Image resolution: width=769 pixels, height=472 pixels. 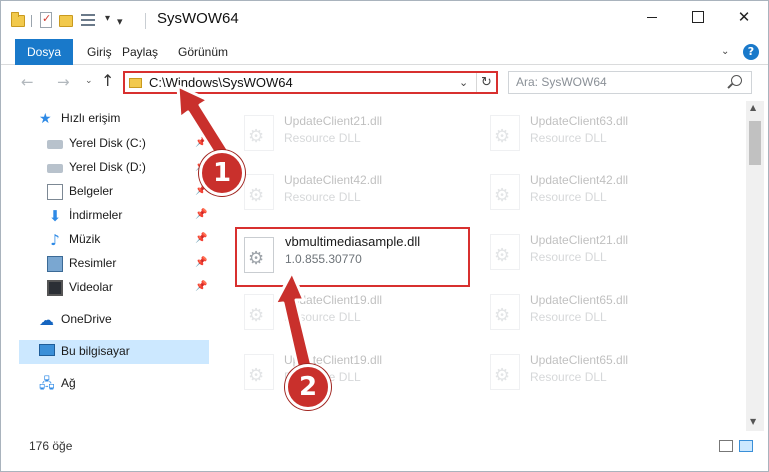 What do you see at coordinates (463, 82) in the screenshot?
I see `address-history-button: ⌄` at bounding box center [463, 82].